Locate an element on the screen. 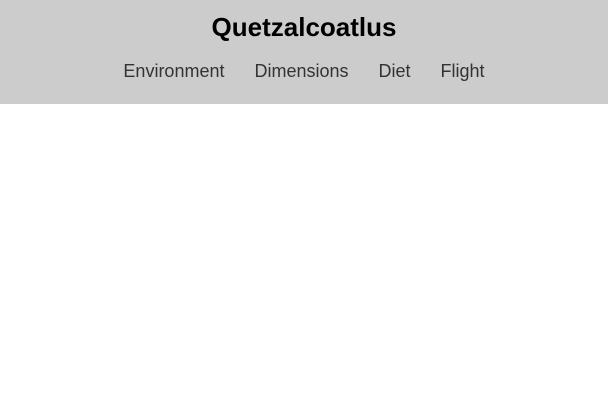 Image resolution: width=608 pixels, height=400 pixels. nav-link-dimensions: Dimensions is located at coordinates (301, 71).